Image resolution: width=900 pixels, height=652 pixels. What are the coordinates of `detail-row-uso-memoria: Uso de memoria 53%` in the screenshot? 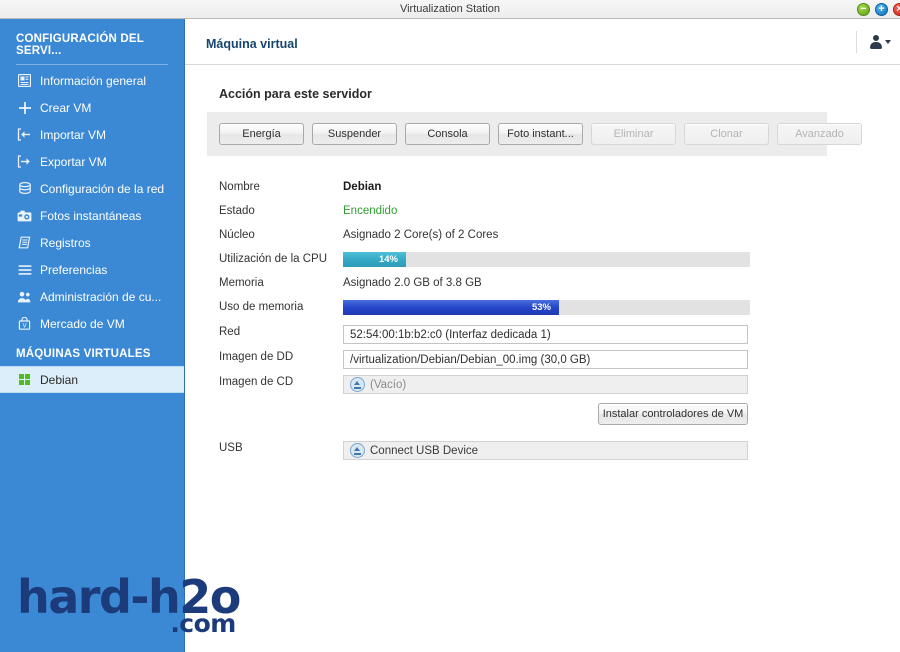 It's located at (547, 309).